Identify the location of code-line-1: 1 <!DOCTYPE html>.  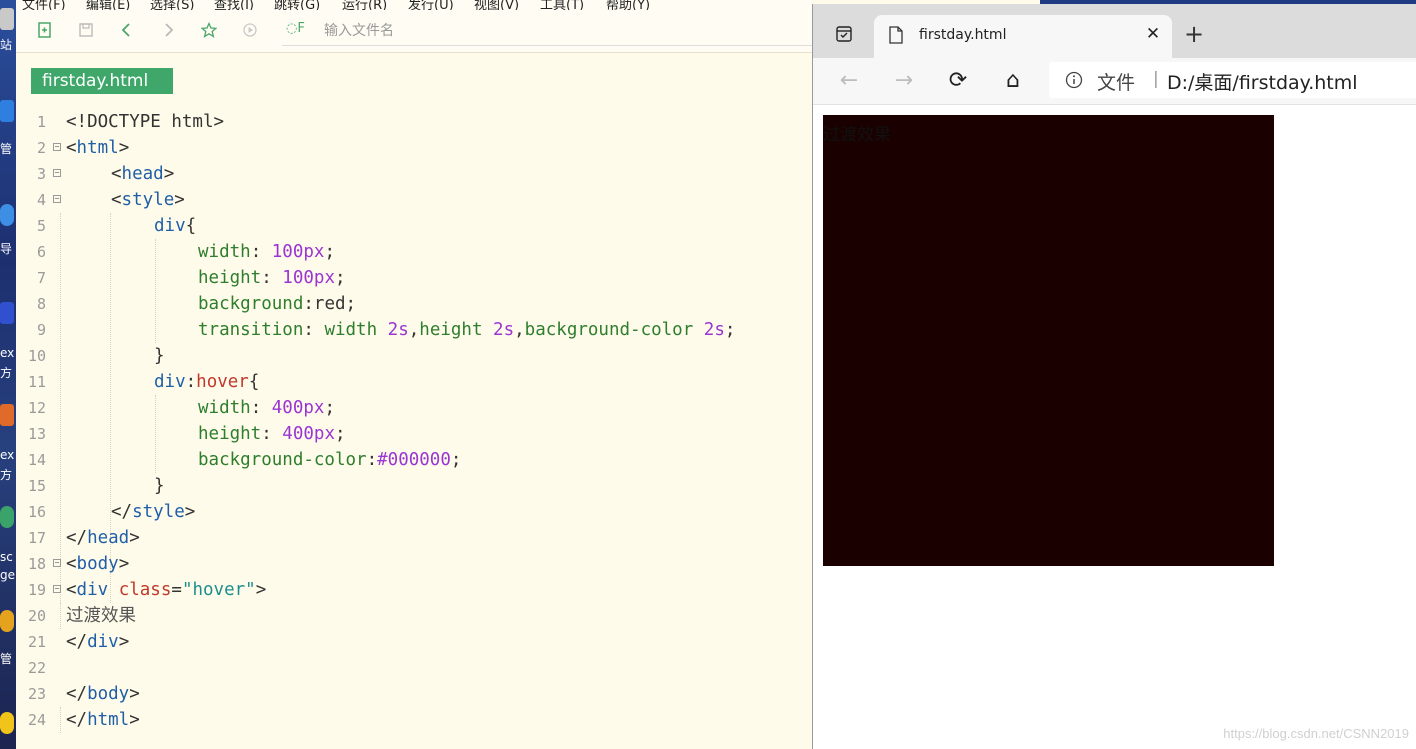
(414, 122).